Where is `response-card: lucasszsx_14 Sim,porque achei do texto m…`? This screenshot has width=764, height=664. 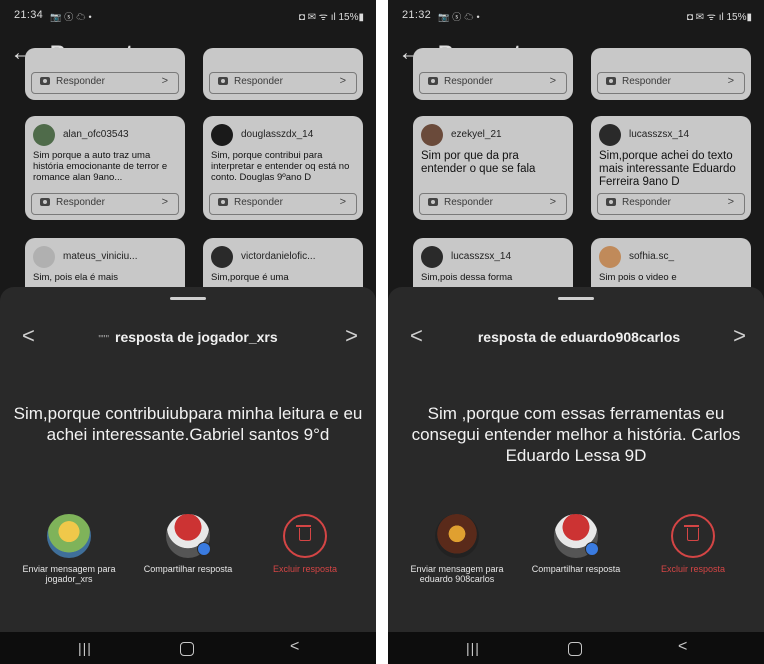
response-card: lucasszsx_14 Sim,porque achei do texto m… is located at coordinates (671, 168).